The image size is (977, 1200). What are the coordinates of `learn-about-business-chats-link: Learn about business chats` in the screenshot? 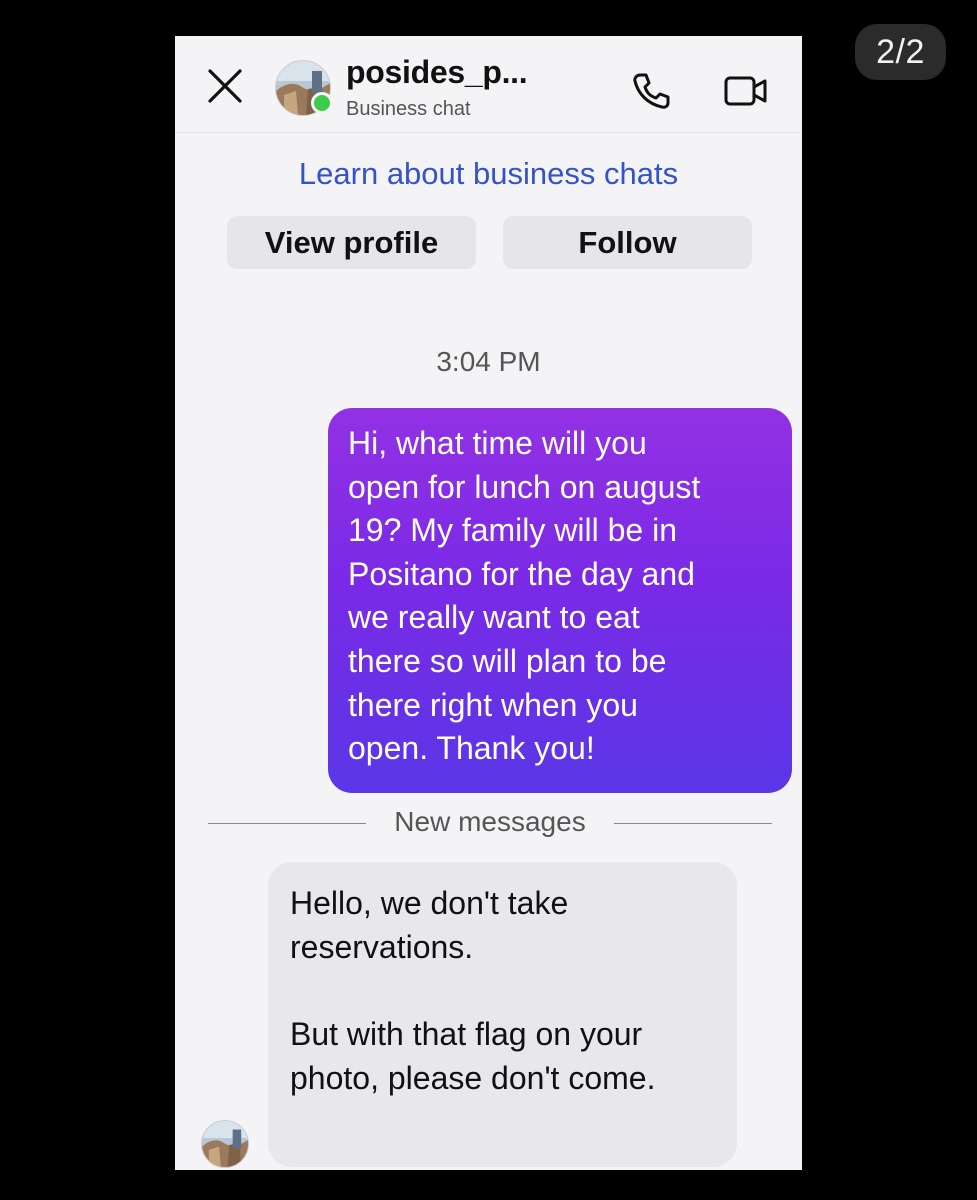 It's located at (488, 174).